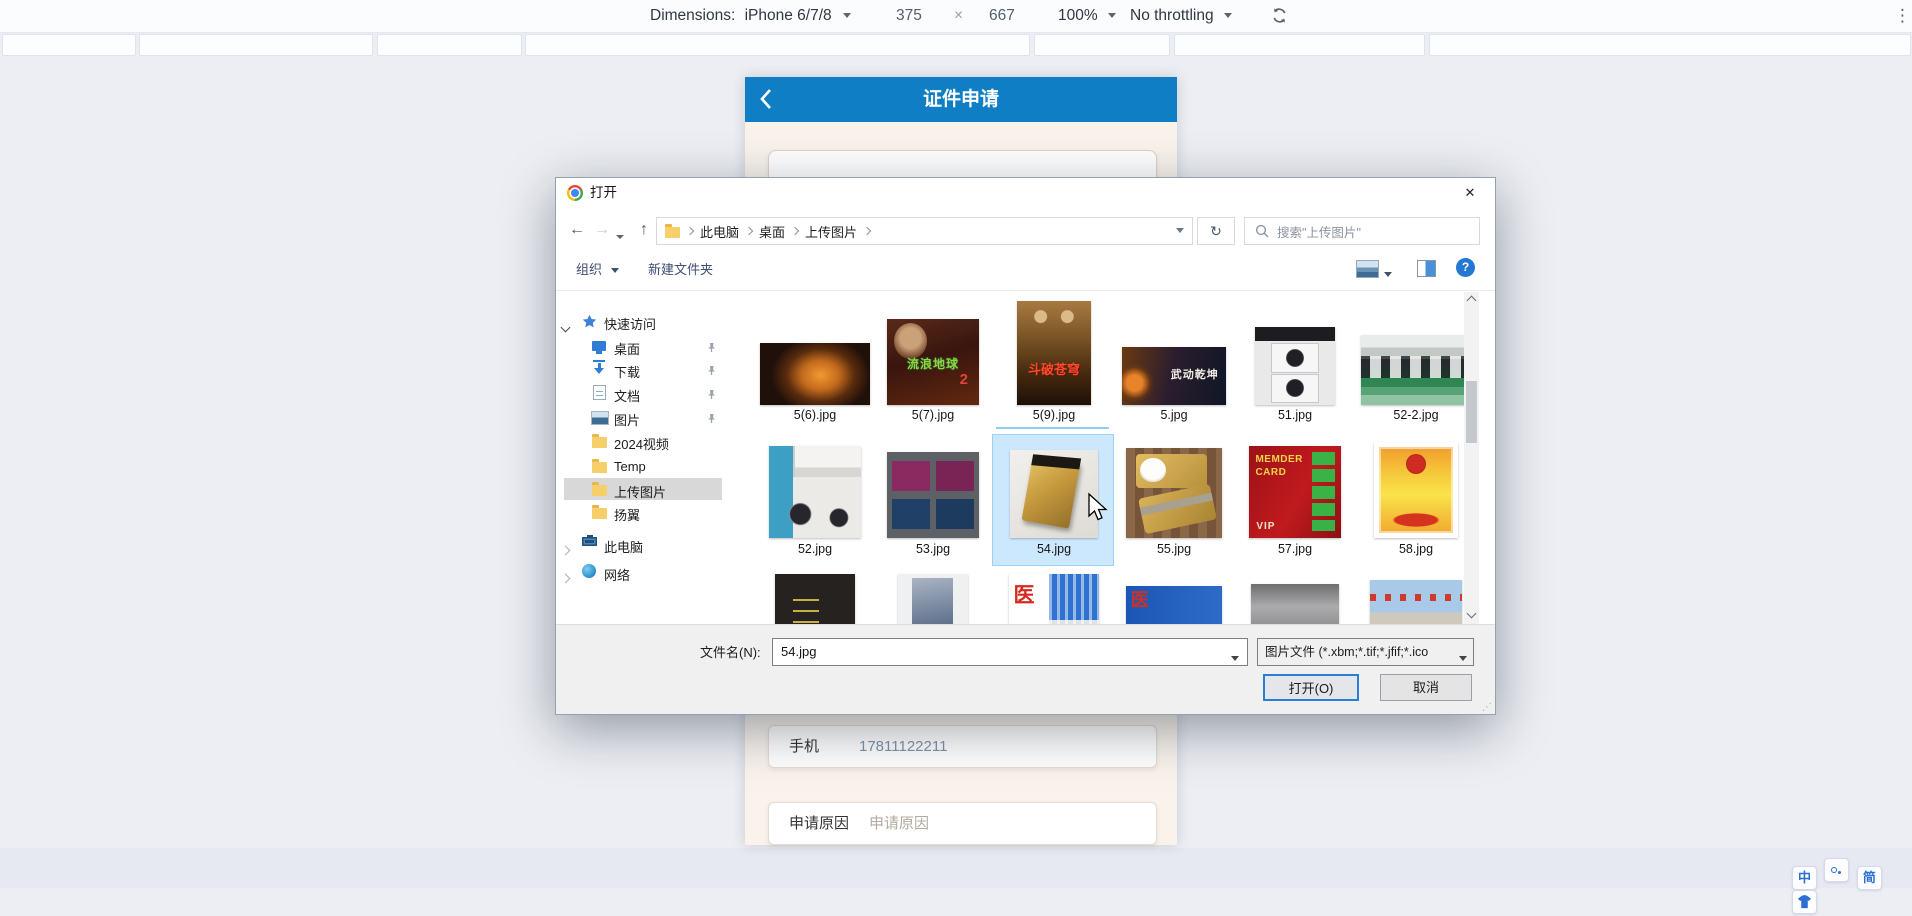  What do you see at coordinates (1180, 231) in the screenshot?
I see `address-dropdown` at bounding box center [1180, 231].